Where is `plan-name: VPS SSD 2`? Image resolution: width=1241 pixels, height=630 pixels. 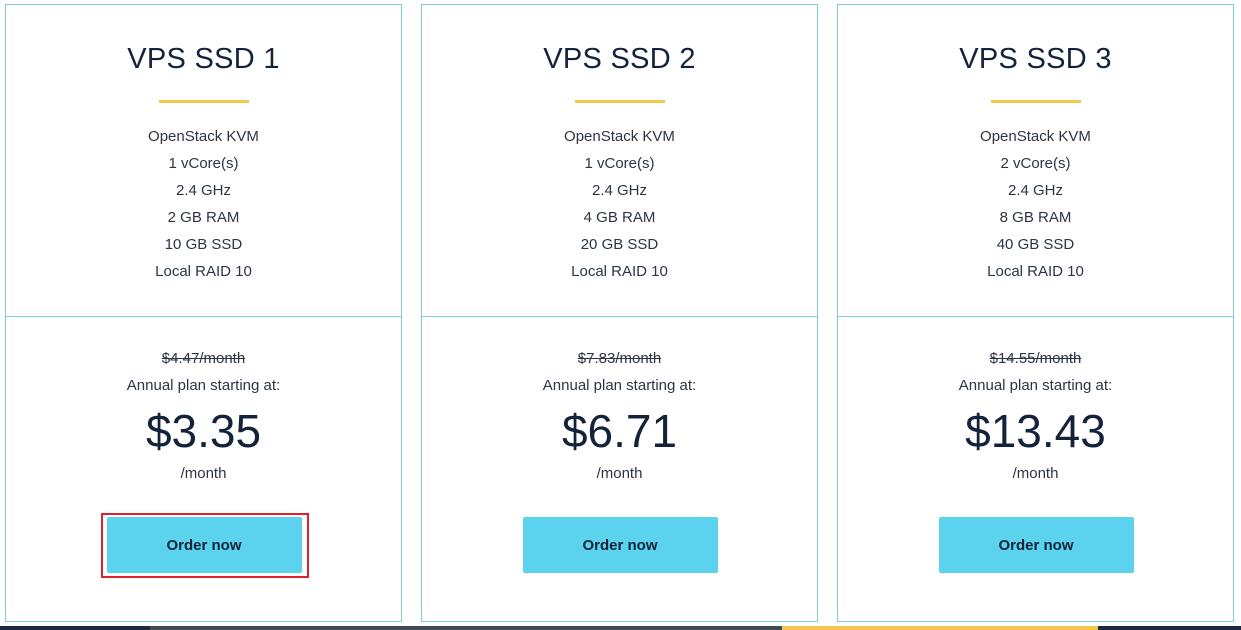 plan-name: VPS SSD 2 is located at coordinates (619, 59).